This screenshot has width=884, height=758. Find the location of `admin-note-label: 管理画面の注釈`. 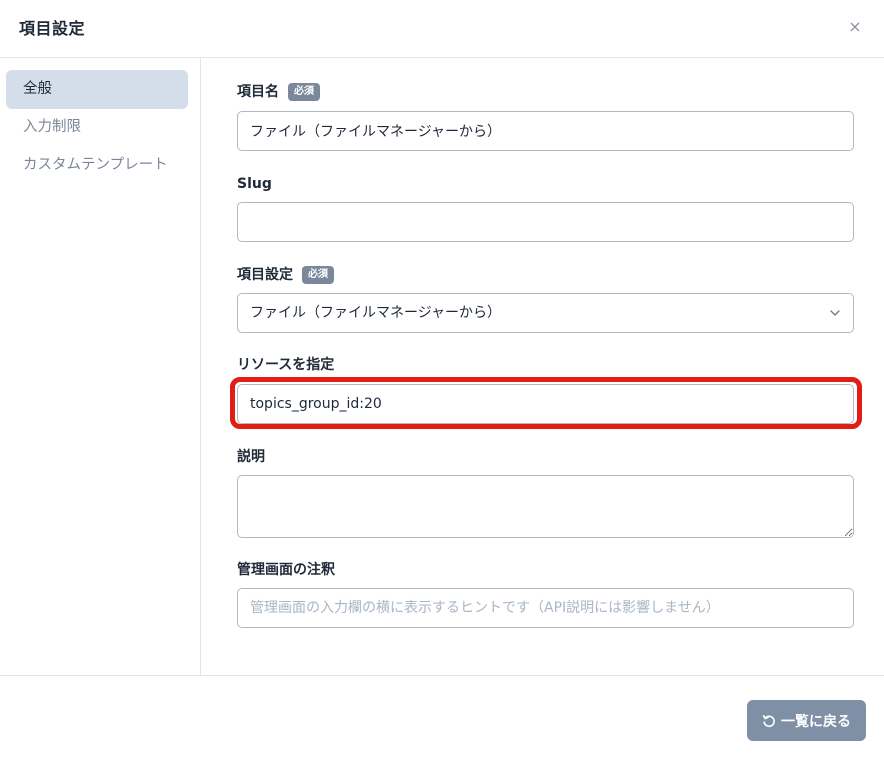

admin-note-label: 管理画面の注釈 is located at coordinates (286, 570).